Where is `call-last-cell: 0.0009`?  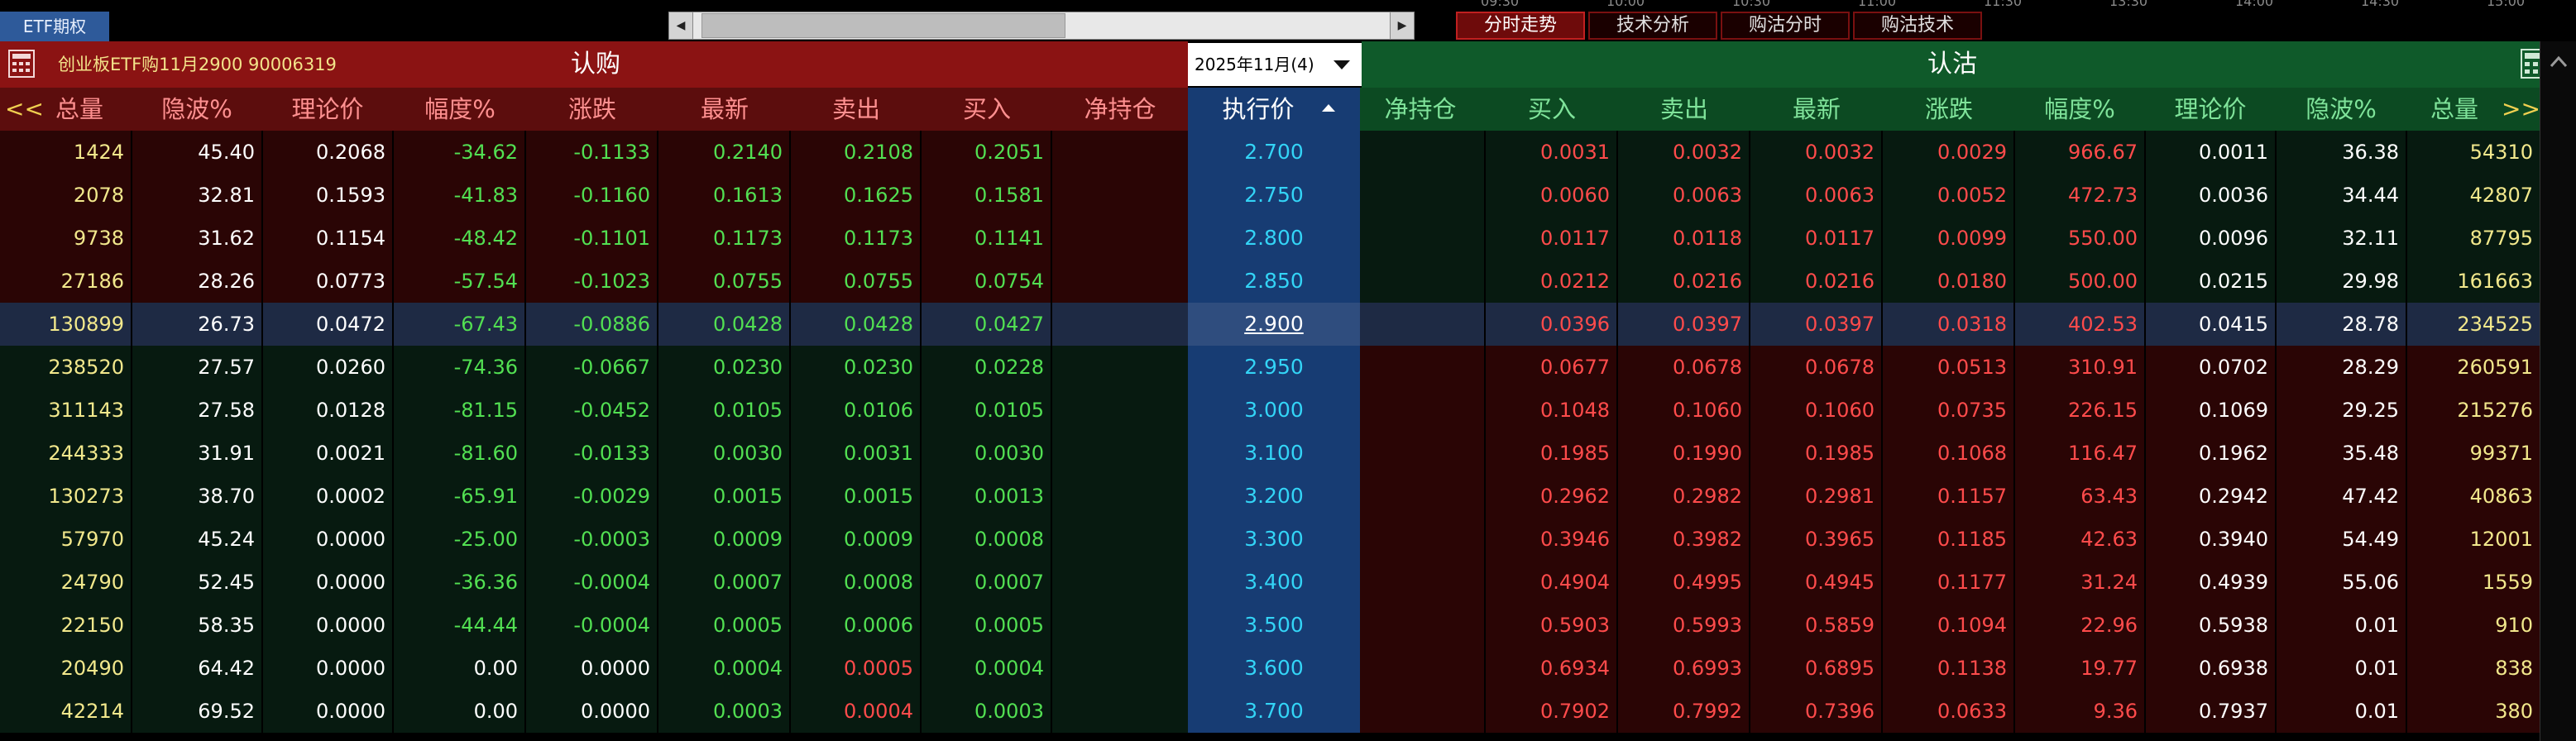 call-last-cell: 0.0009 is located at coordinates (723, 539).